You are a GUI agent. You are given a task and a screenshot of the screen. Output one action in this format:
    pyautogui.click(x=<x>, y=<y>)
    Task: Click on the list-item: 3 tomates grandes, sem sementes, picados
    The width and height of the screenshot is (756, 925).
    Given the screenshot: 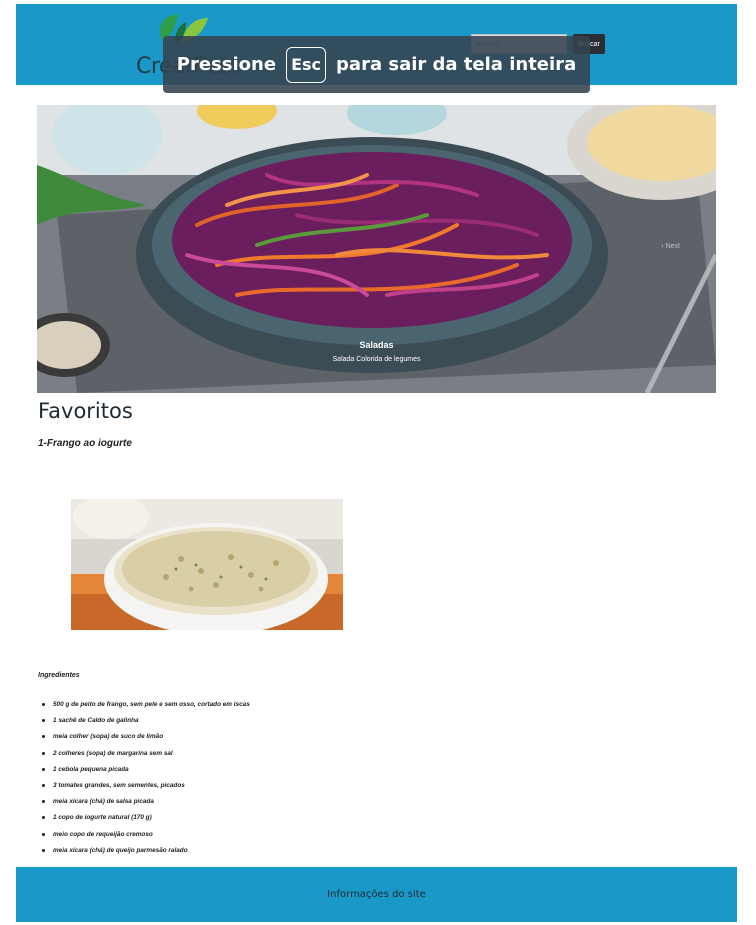 What is the action you would take?
    pyautogui.click(x=144, y=788)
    